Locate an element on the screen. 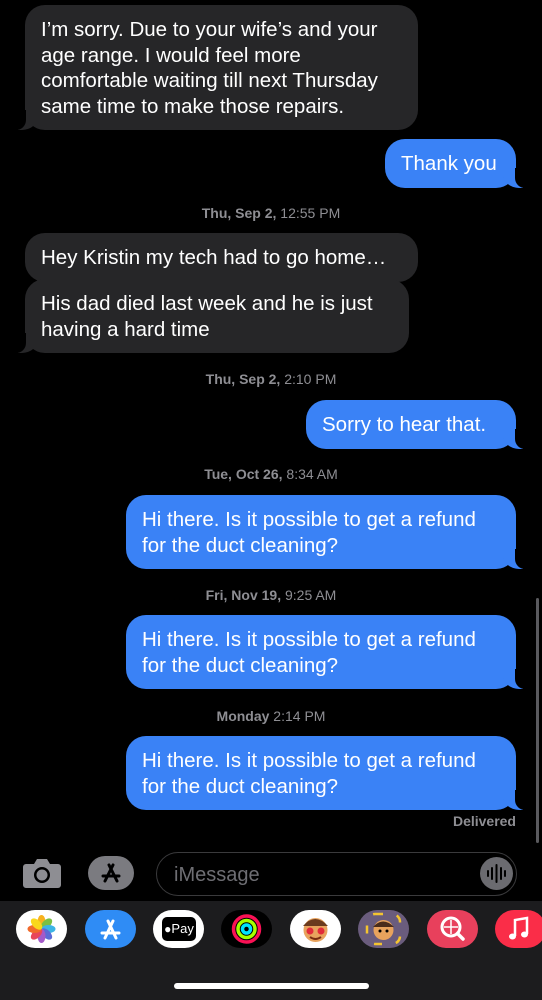  timestamp-day: Tue, Oct 26, is located at coordinates (243, 474).